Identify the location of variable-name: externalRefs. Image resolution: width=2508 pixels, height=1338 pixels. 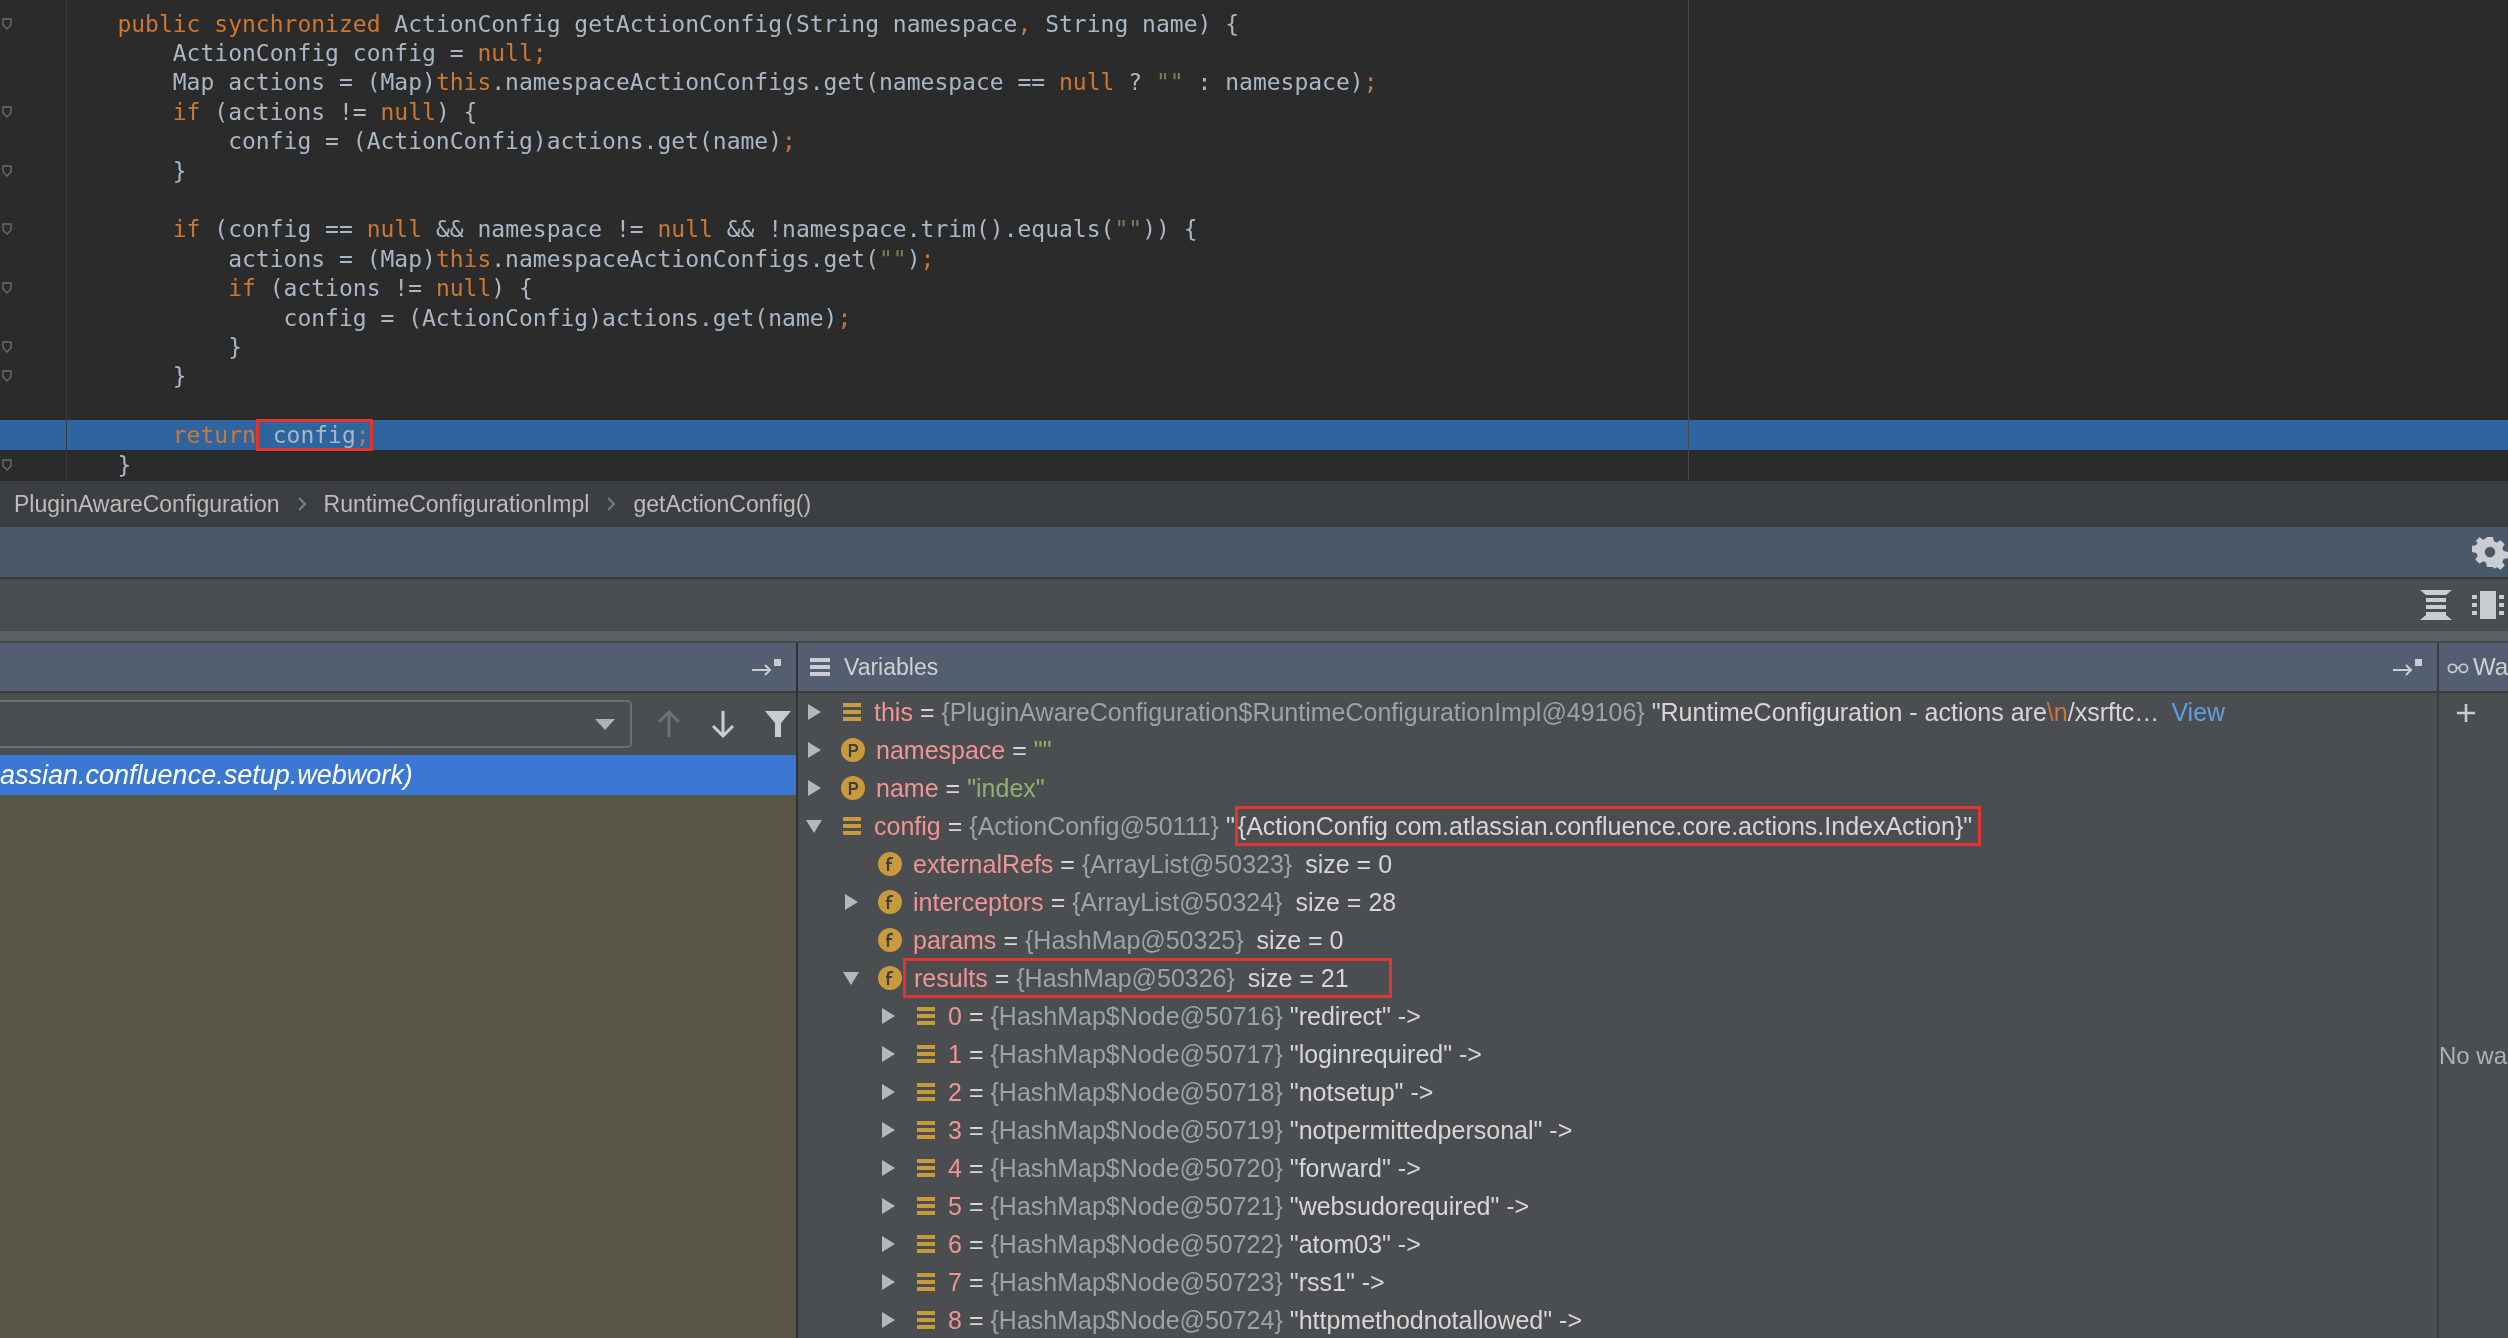
(983, 864).